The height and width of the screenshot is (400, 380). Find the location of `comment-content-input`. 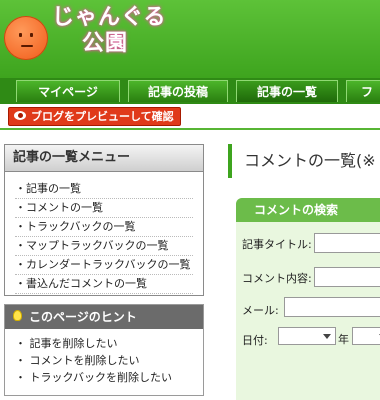

comment-content-input is located at coordinates (347, 277).